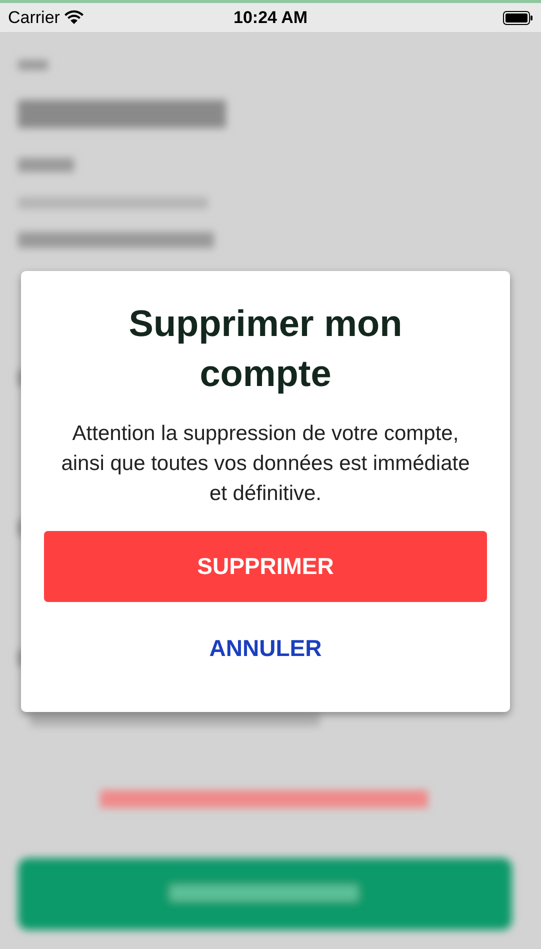  Describe the element at coordinates (271, 17) in the screenshot. I see `clock-time: 10:24 AM` at that location.